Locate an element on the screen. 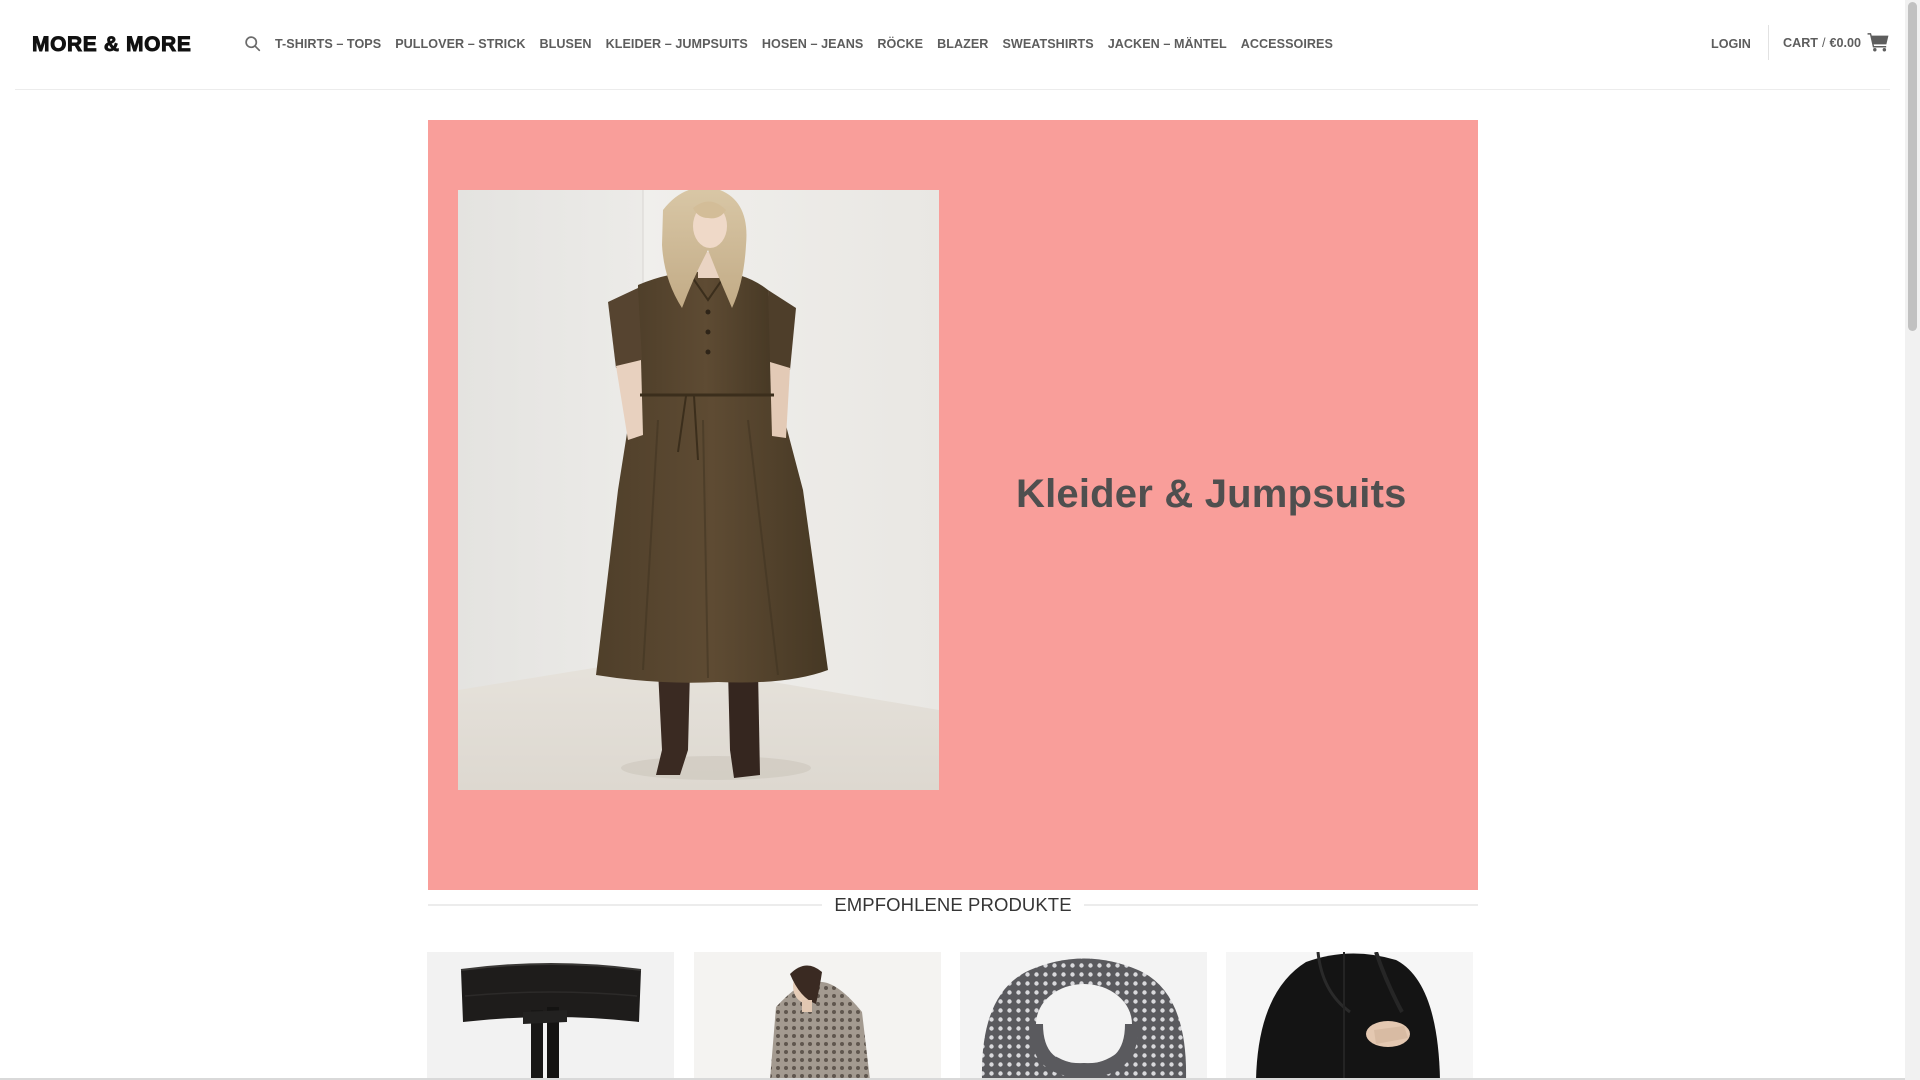  cart-link: CART / €0.00 is located at coordinates (1836, 42).